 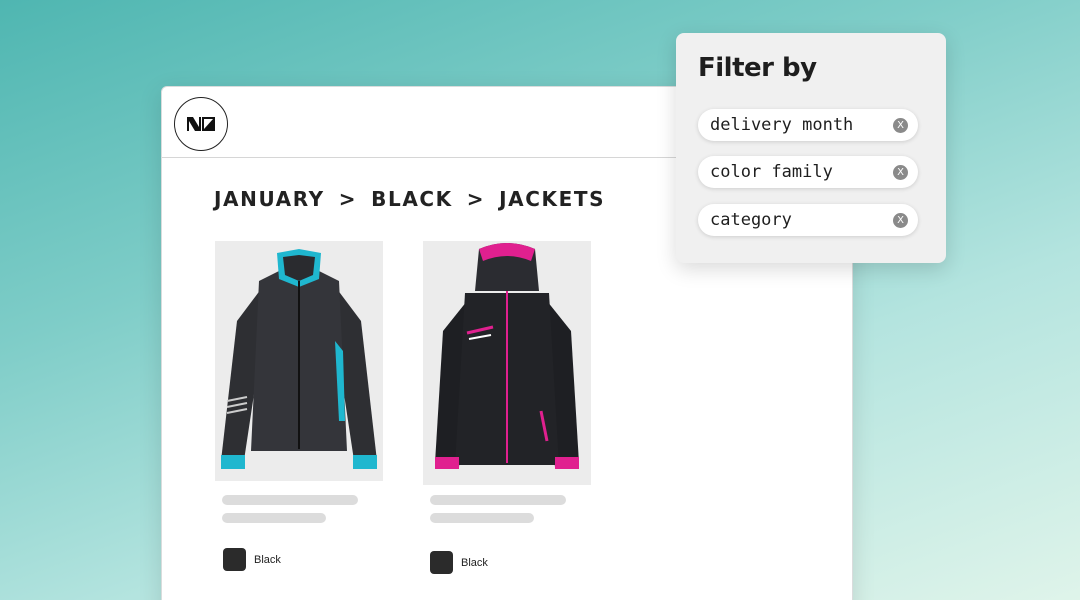 I want to click on filter-chip-label: delivery month, so click(x=782, y=125).